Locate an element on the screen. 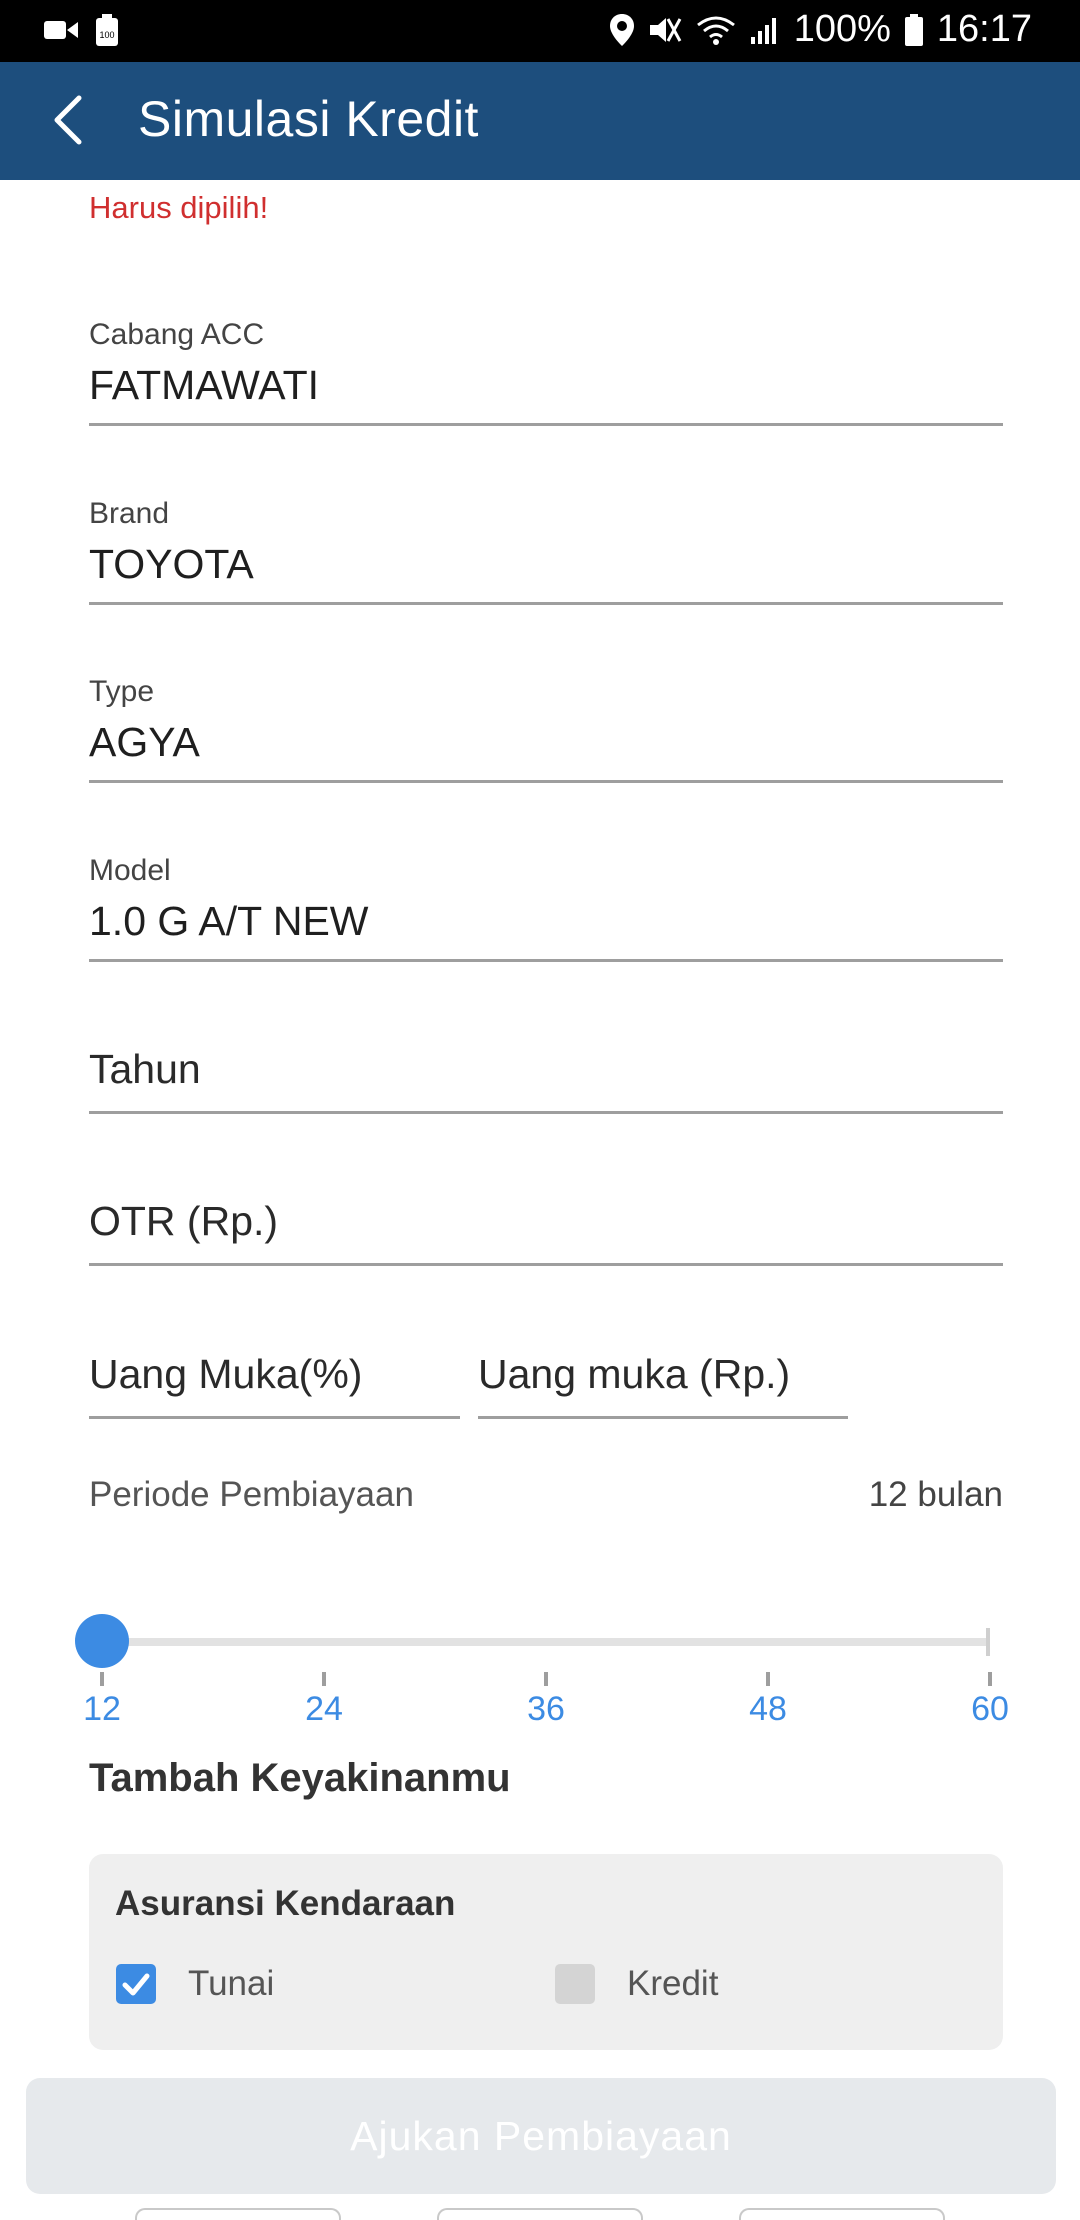 This screenshot has height=2220, width=1080. tunai-label: Tunai is located at coordinates (231, 1983).